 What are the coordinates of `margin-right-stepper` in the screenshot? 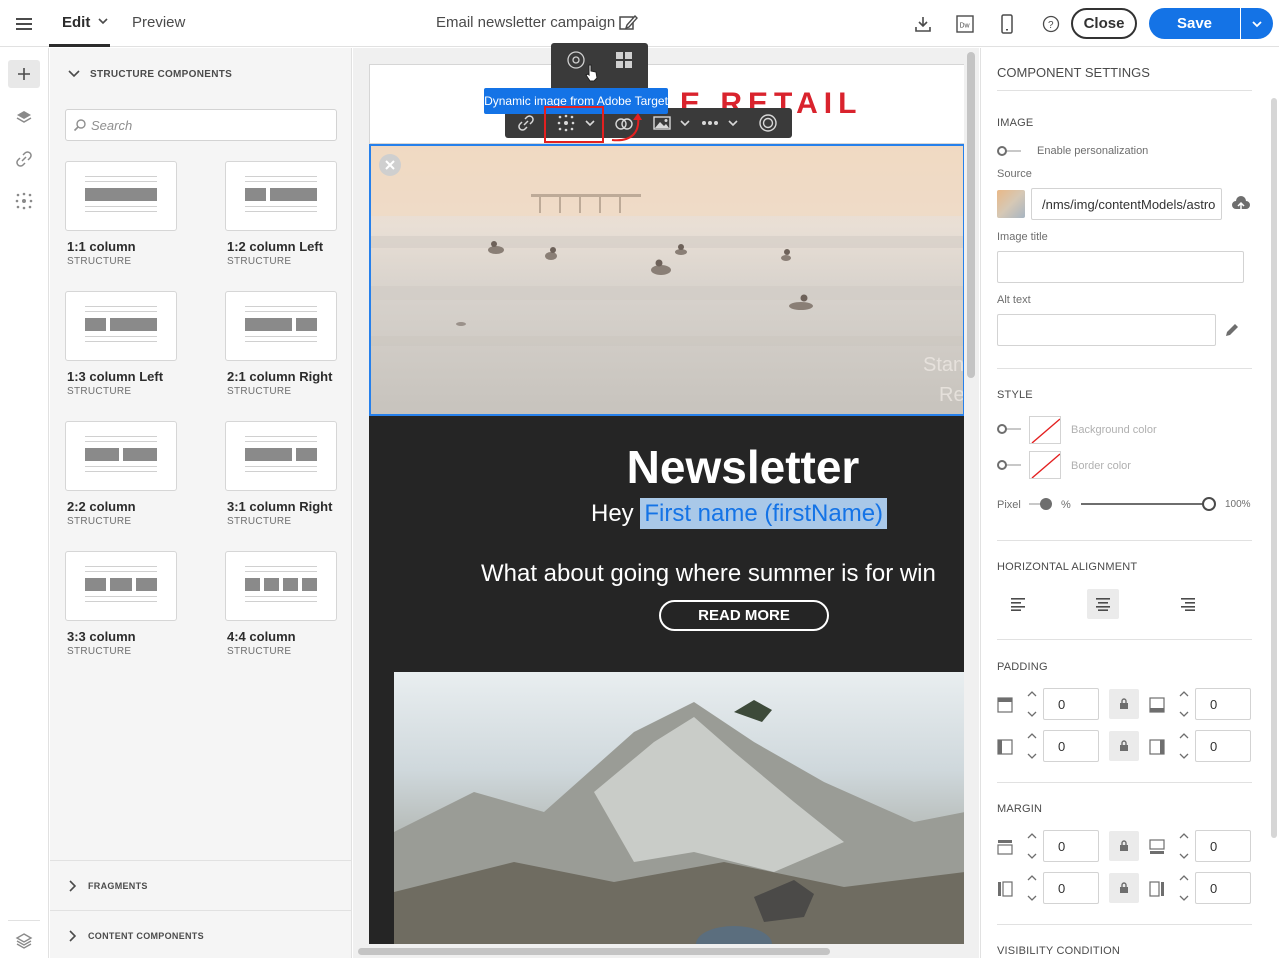 It's located at (1184, 888).